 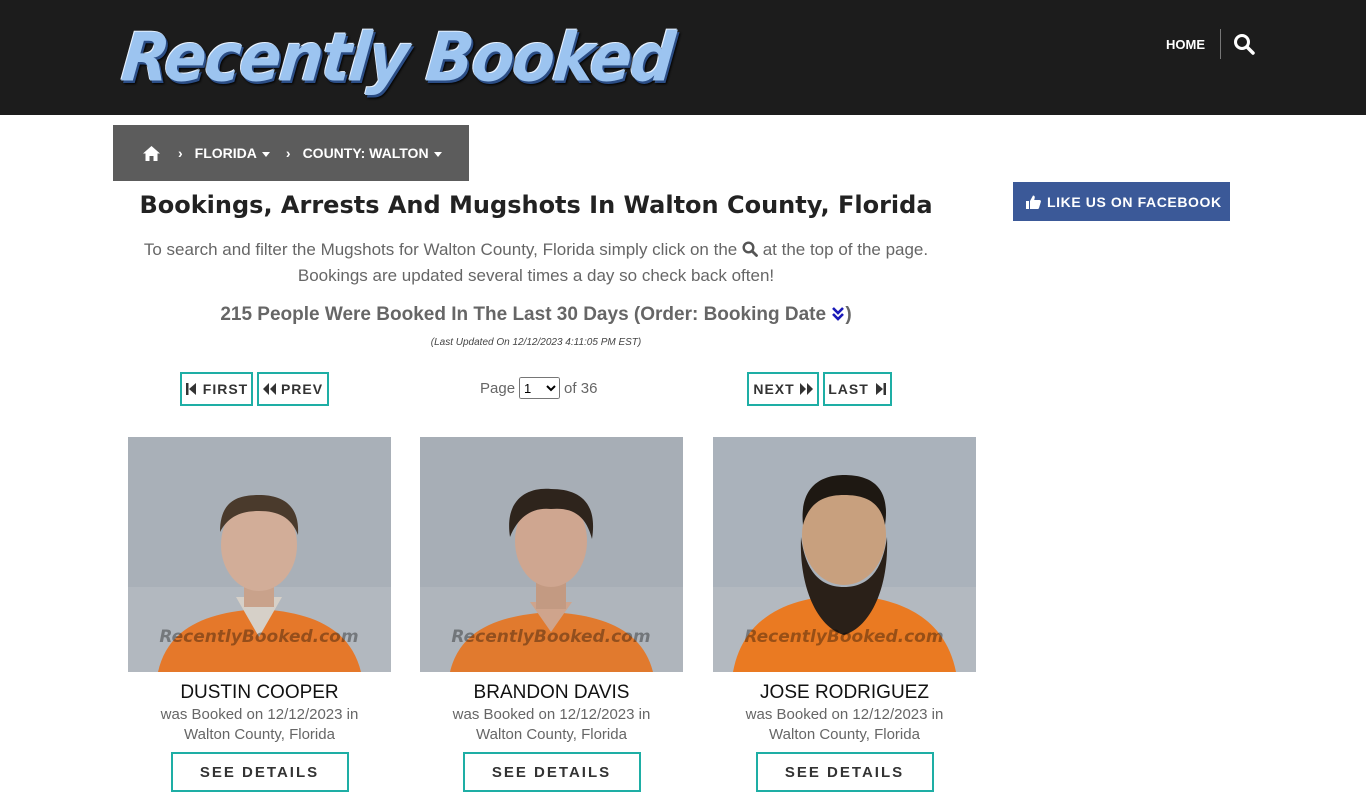 I want to click on booking-count-close: ), so click(x=848, y=314).